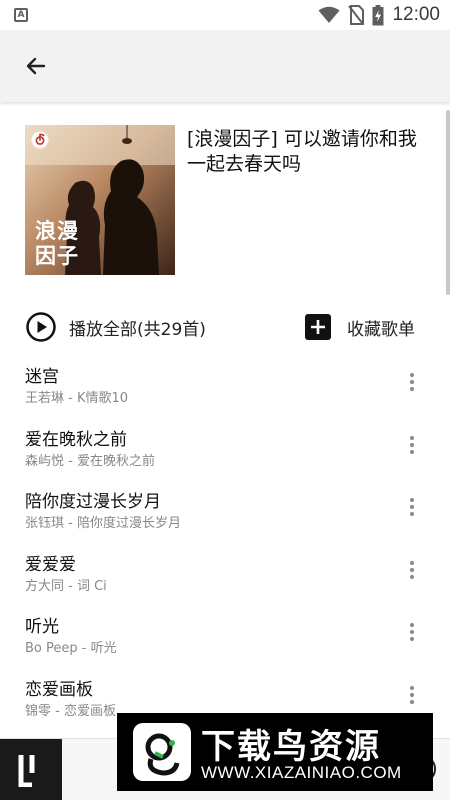 The width and height of the screenshot is (450, 800). What do you see at coordinates (42, 377) in the screenshot?
I see `song-title: 迷宫` at bounding box center [42, 377].